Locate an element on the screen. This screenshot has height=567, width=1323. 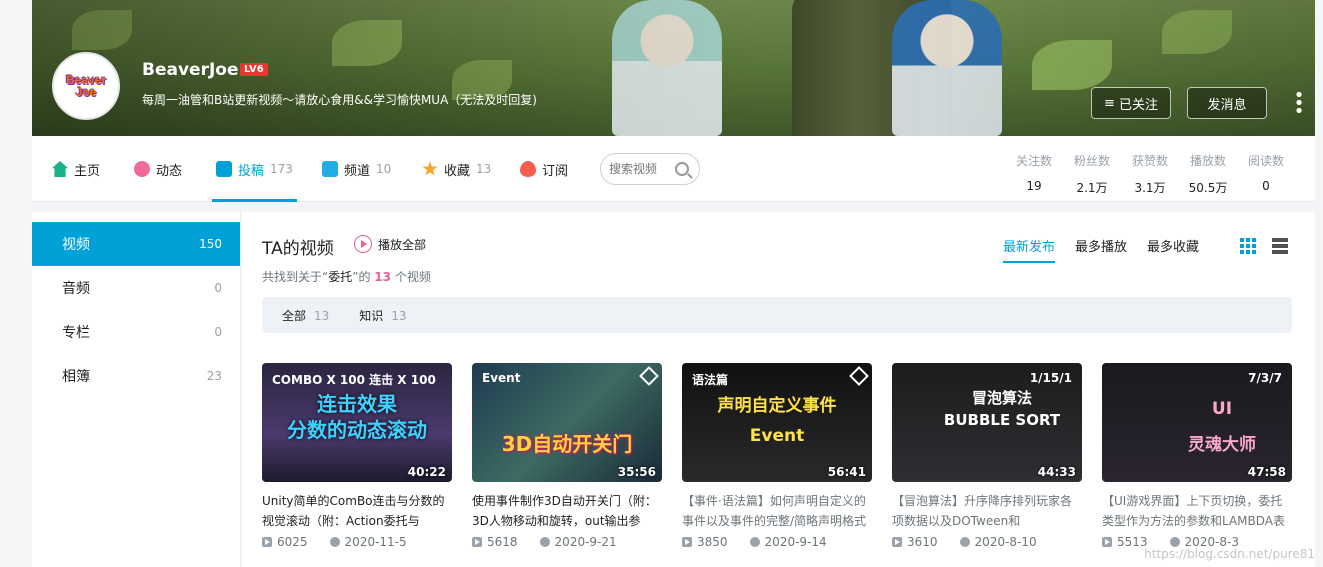
sort-most-played: 最多播放 is located at coordinates (1101, 249).